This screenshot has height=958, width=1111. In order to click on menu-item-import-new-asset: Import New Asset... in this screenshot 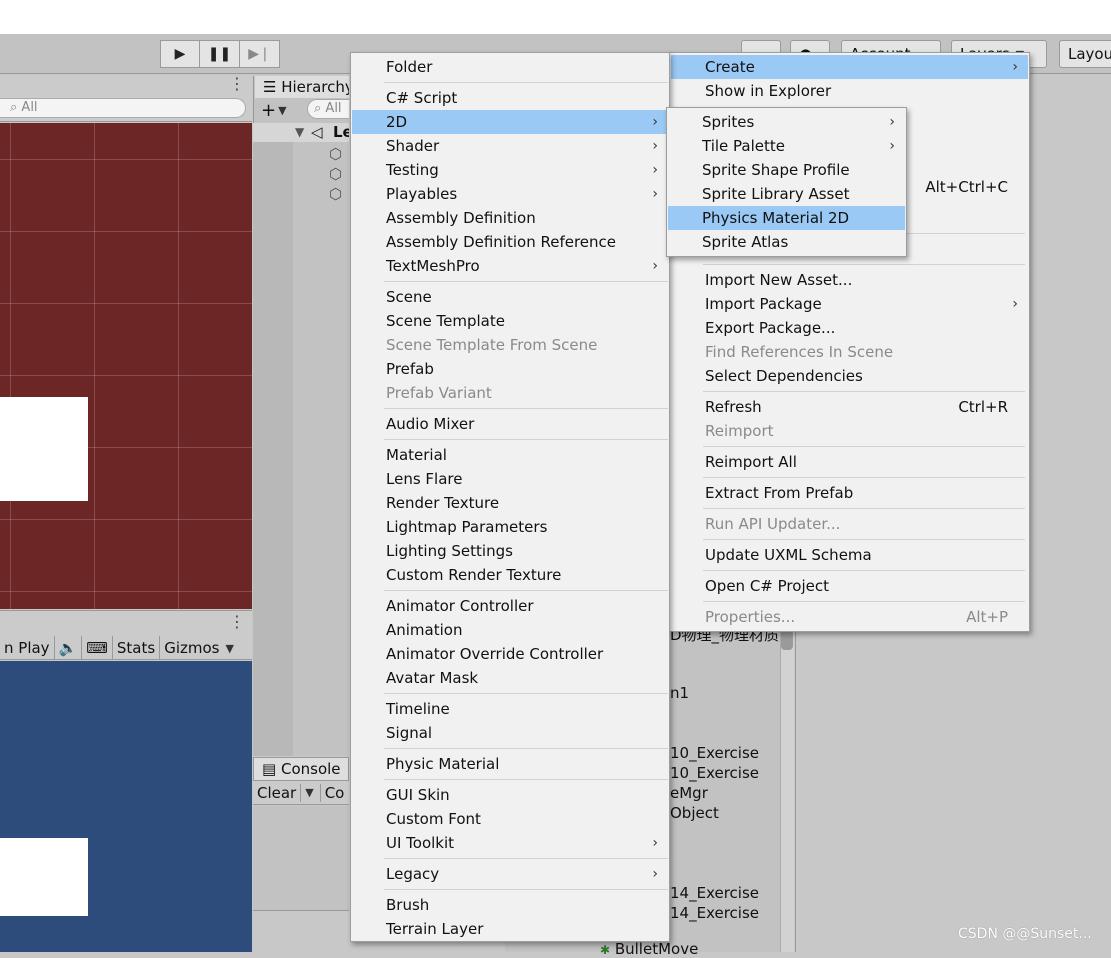, I will do `click(849, 280)`.